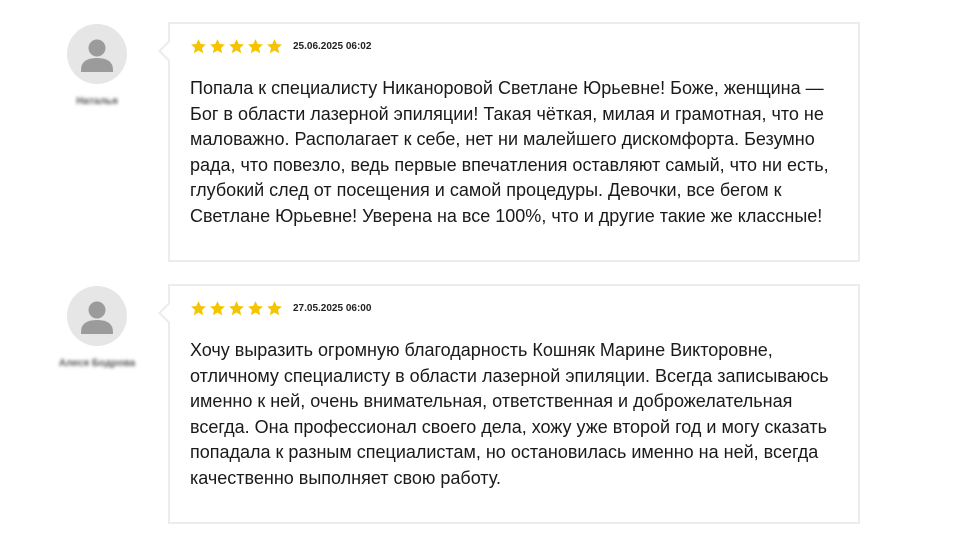 Image resolution: width=960 pixels, height=550 pixels. Describe the element at coordinates (97, 363) in the screenshot. I see `author-name: Алеся Бодрова` at that location.